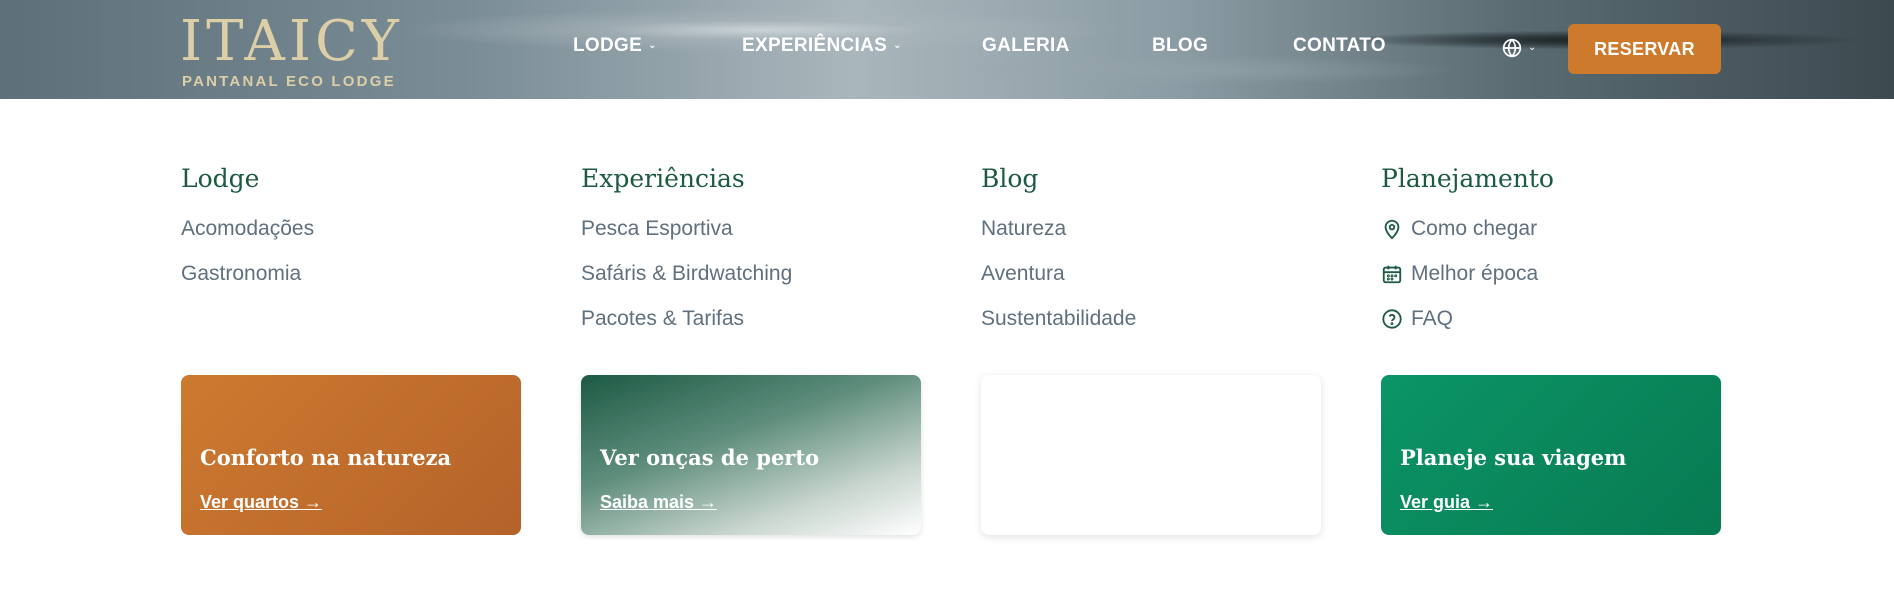 Image resolution: width=1894 pixels, height=592 pixels. What do you see at coordinates (710, 457) in the screenshot?
I see `card-title: Ver onças de perto` at bounding box center [710, 457].